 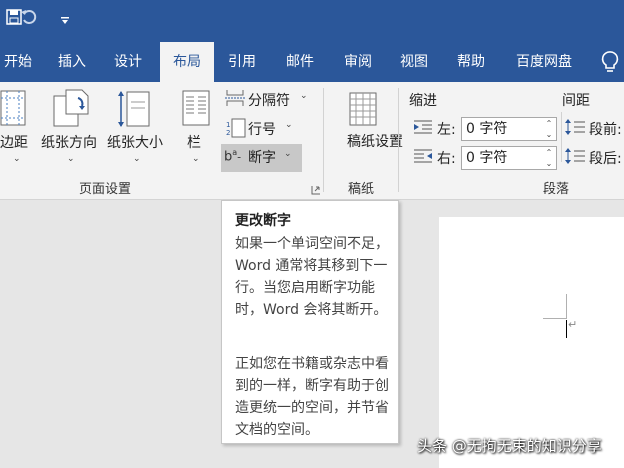 What do you see at coordinates (300, 62) in the screenshot?
I see `tab-mailings: 邮件` at bounding box center [300, 62].